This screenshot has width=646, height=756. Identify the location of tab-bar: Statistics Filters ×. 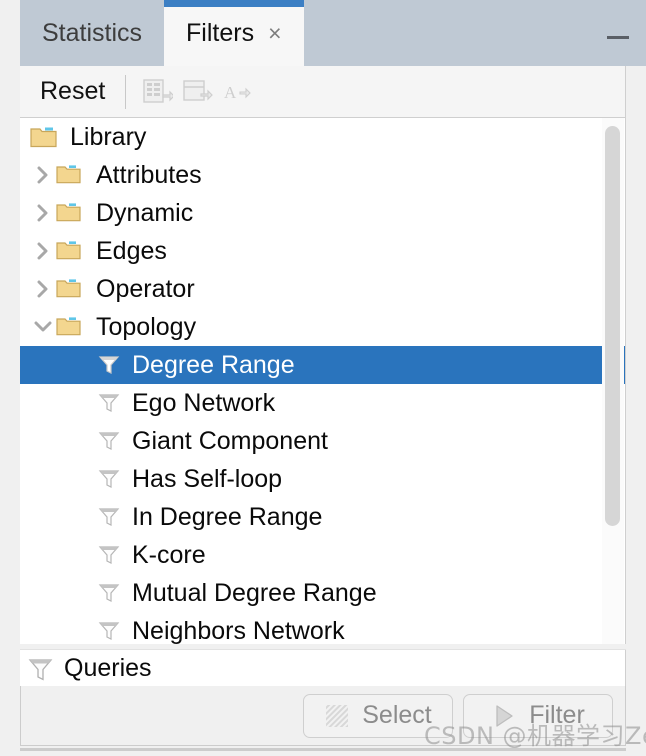
(323, 33).